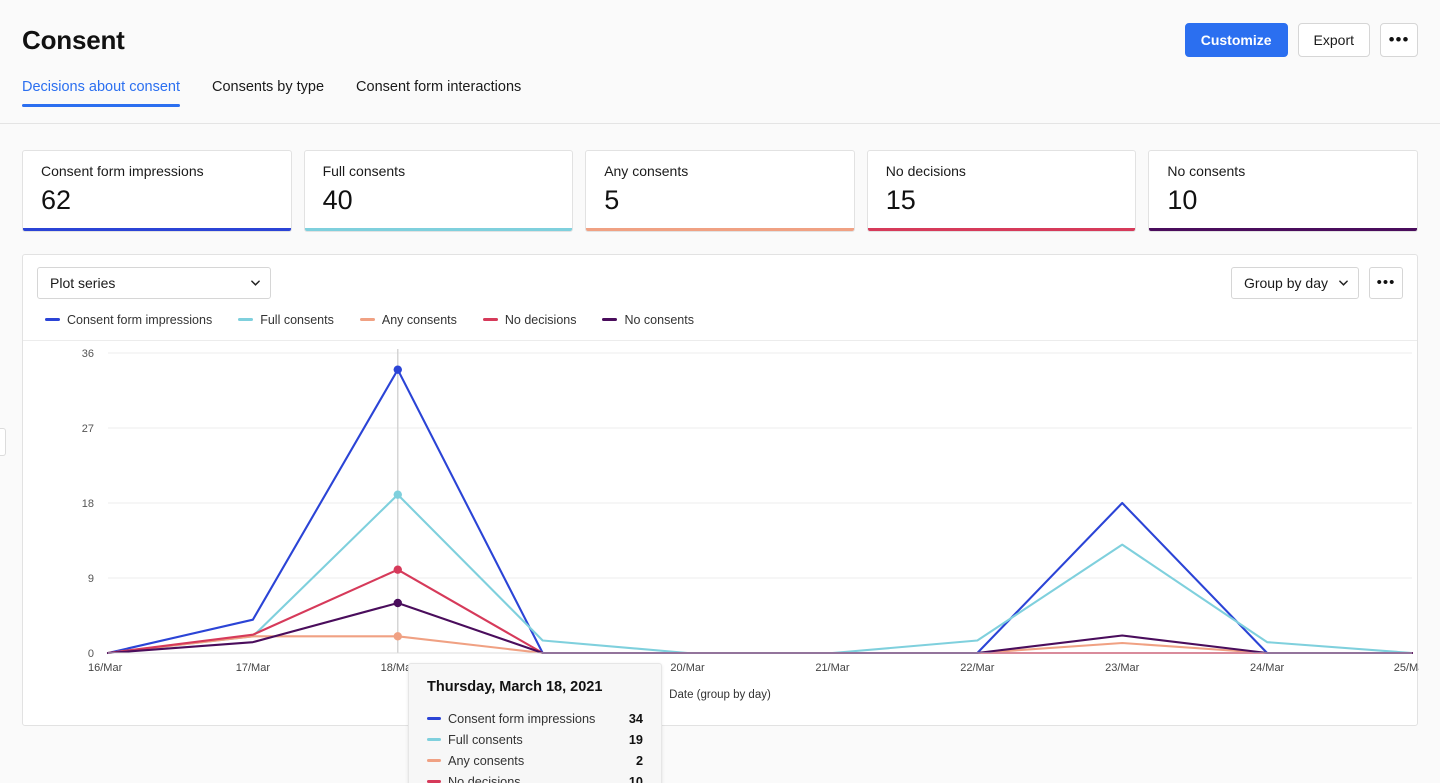  I want to click on chart-toolbar-right: Group by day •••, so click(1316, 283).